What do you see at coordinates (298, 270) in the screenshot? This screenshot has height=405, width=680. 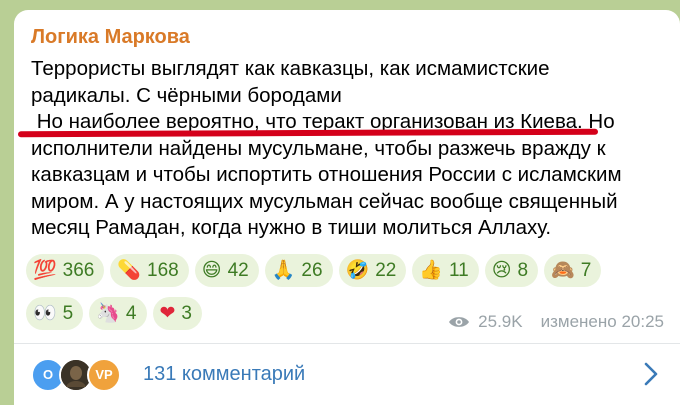 I see `reaction-chip: 🙏 26` at bounding box center [298, 270].